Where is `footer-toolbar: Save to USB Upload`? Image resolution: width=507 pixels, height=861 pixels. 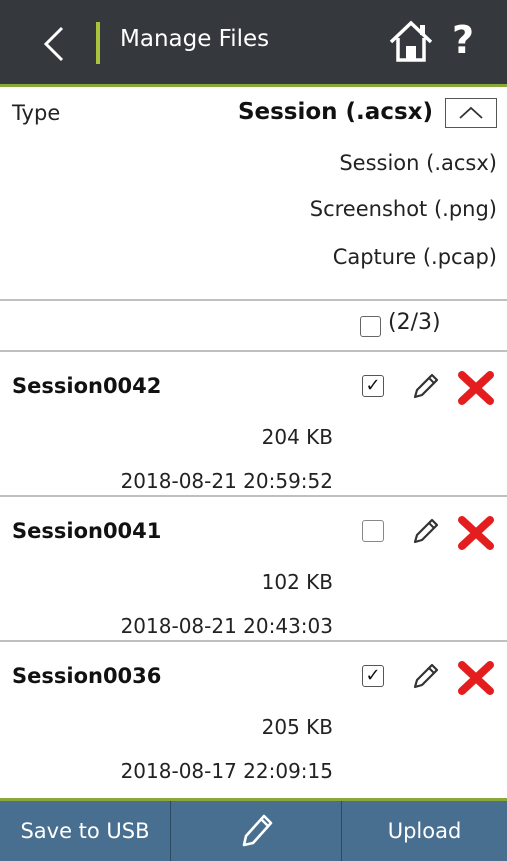
footer-toolbar: Save to USB Upload is located at coordinates (253, 829).